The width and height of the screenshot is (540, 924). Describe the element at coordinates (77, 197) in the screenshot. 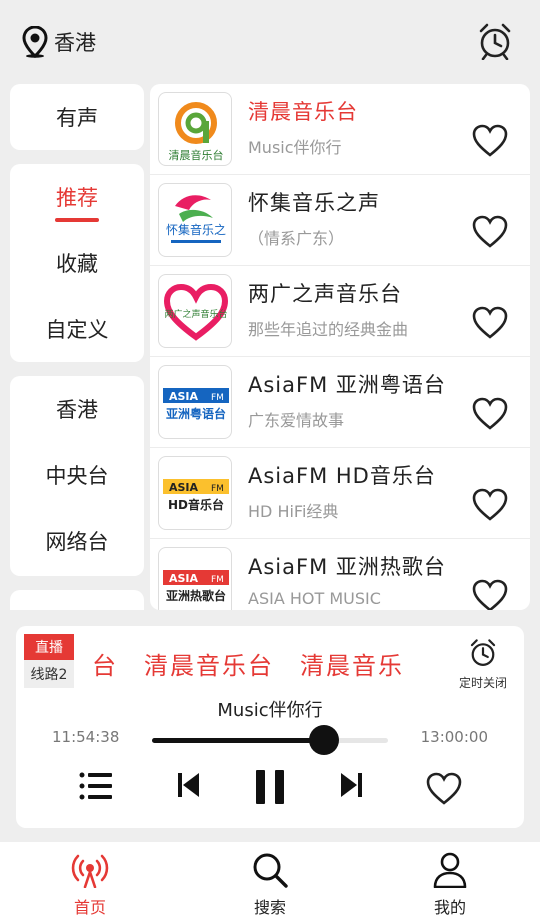

I see `sidebar-item-recommend: 推荐` at that location.